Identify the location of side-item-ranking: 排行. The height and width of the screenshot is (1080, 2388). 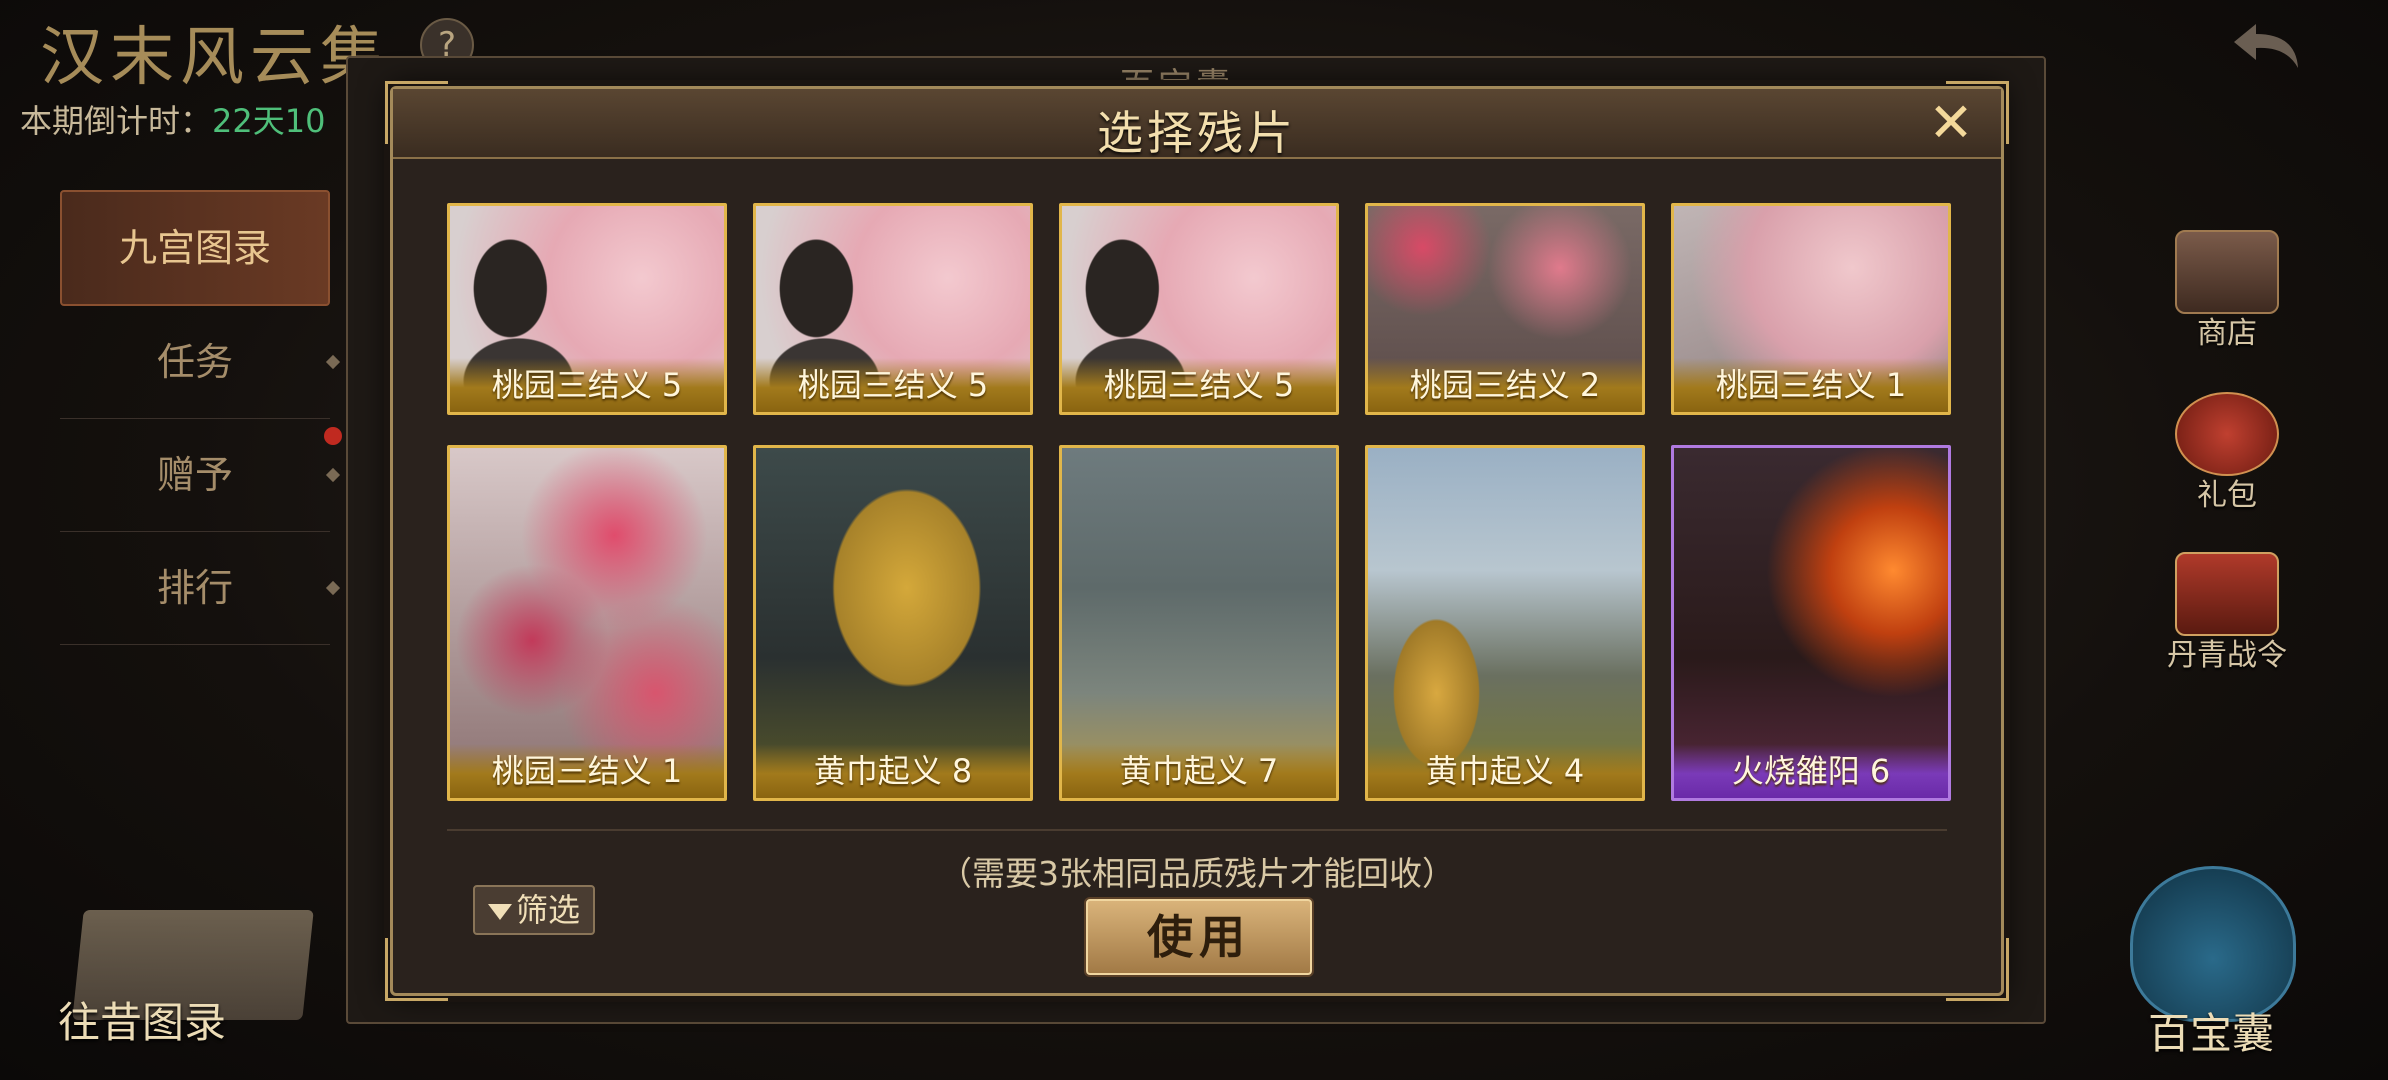
(200, 588).